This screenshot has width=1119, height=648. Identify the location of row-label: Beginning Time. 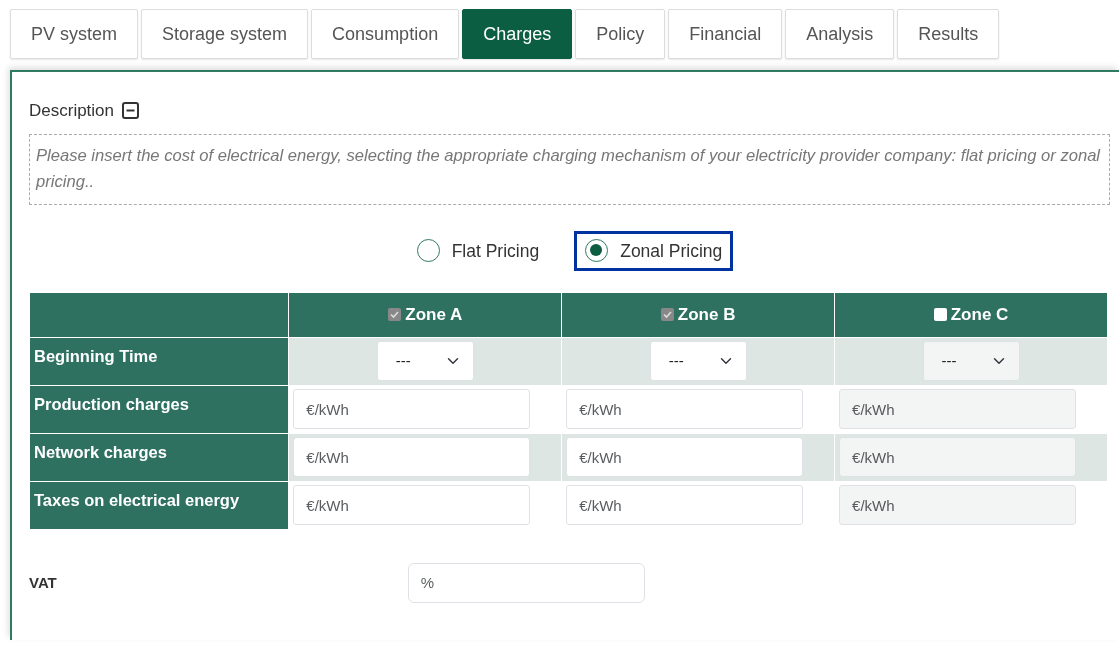
(159, 361).